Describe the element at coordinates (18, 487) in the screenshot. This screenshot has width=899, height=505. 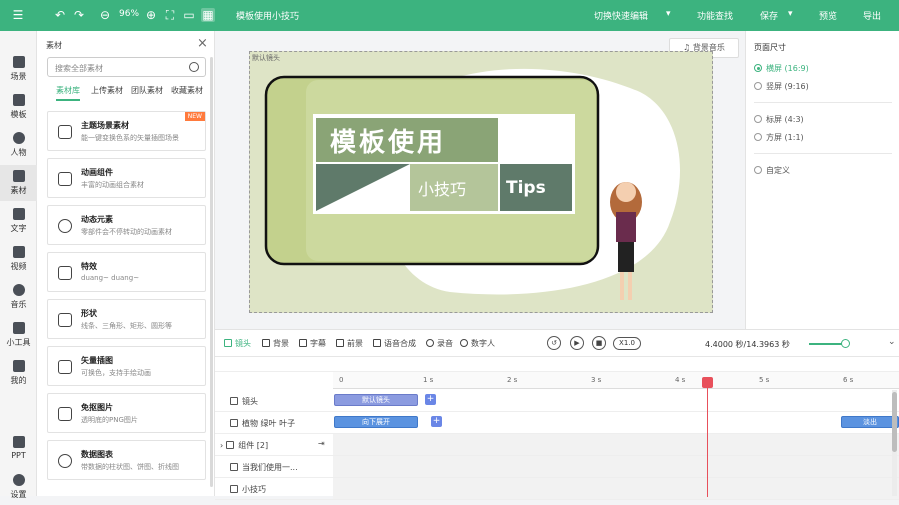
I see `nav-item-settings: 设置` at that location.